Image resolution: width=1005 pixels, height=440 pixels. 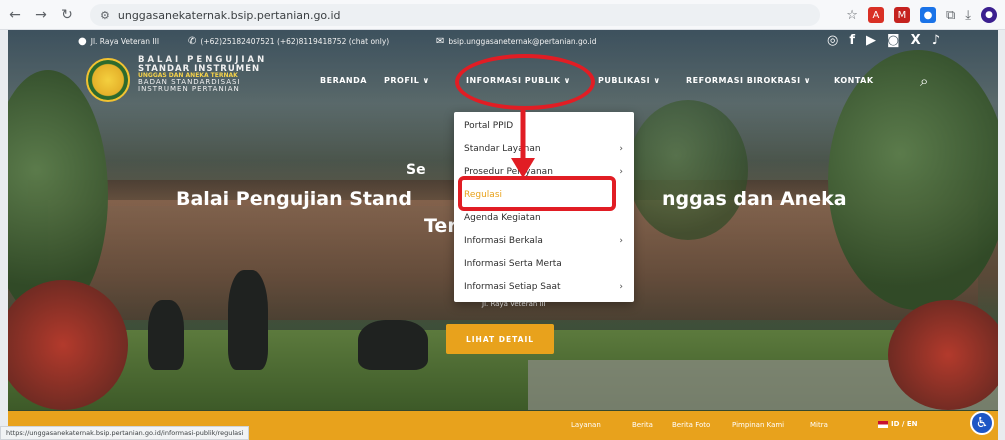 I want to click on tree-middle, so click(x=688, y=170).